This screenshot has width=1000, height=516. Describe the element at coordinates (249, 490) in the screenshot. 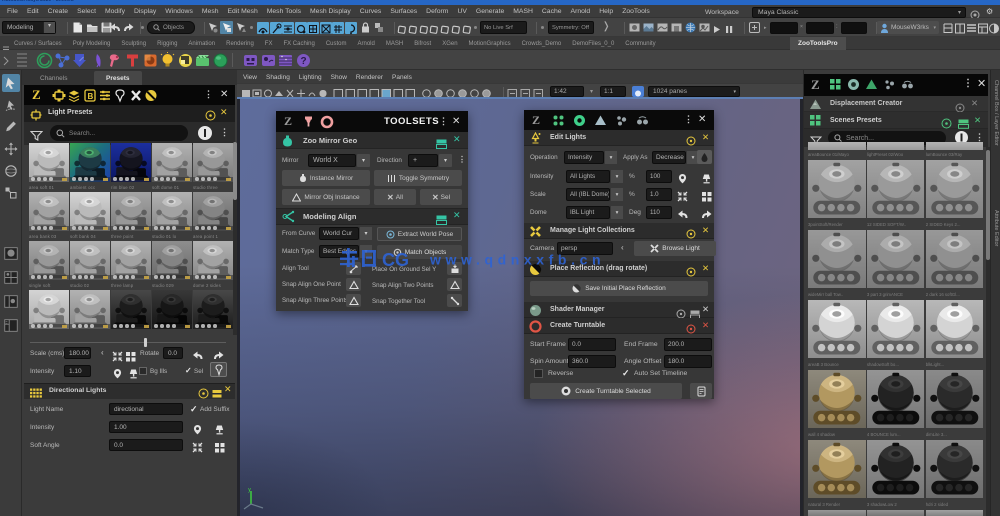

I see `svg-text: y` at that location.